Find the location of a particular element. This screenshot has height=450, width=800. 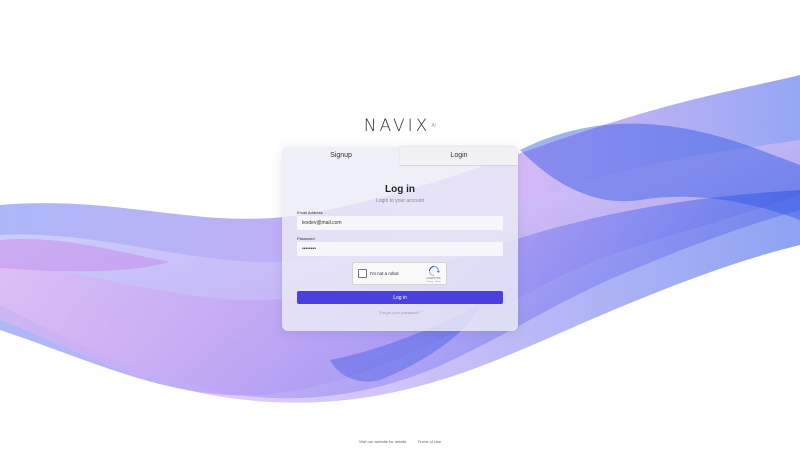

tab-signup: Signup is located at coordinates (341, 156).